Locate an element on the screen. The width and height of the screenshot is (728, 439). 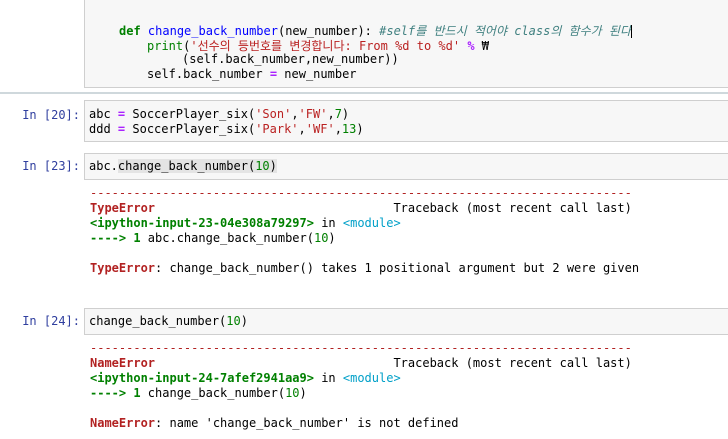
code-line: abc.change_back_number(10) is located at coordinates (183, 166).